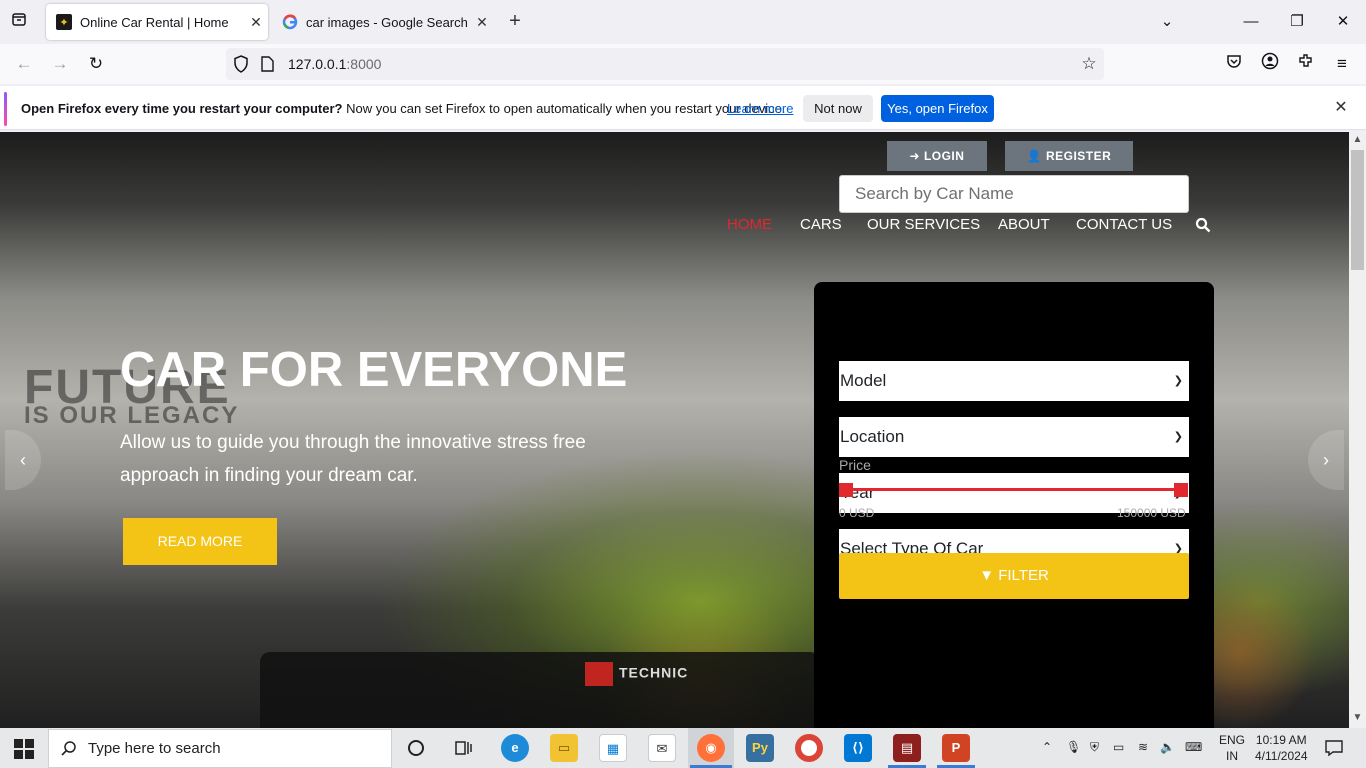  Describe the element at coordinates (464, 748) in the screenshot. I see `task-view-icon` at that location.